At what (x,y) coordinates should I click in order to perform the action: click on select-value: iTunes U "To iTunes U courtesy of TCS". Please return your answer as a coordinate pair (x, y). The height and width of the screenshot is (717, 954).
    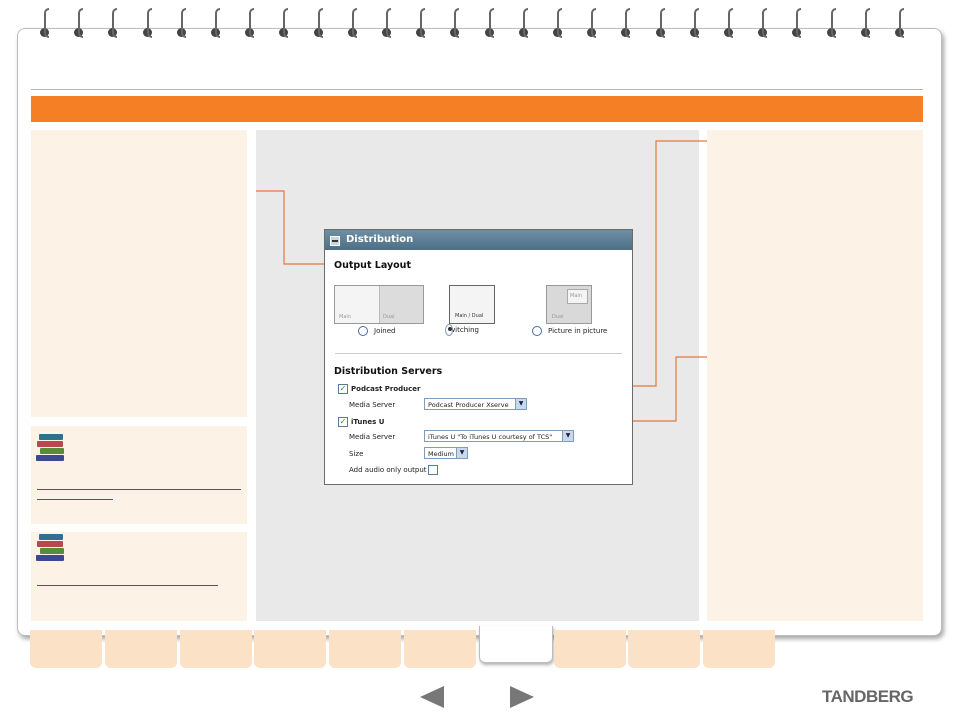
    Looking at the image, I should click on (490, 437).